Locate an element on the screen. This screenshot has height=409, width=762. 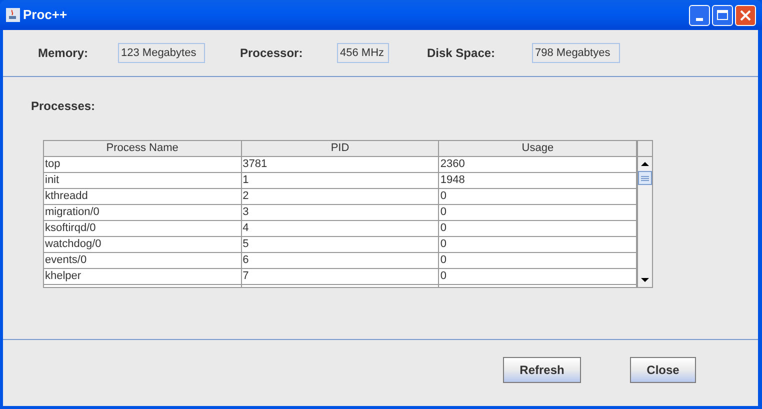
table-cell: events/0 is located at coordinates (143, 261).